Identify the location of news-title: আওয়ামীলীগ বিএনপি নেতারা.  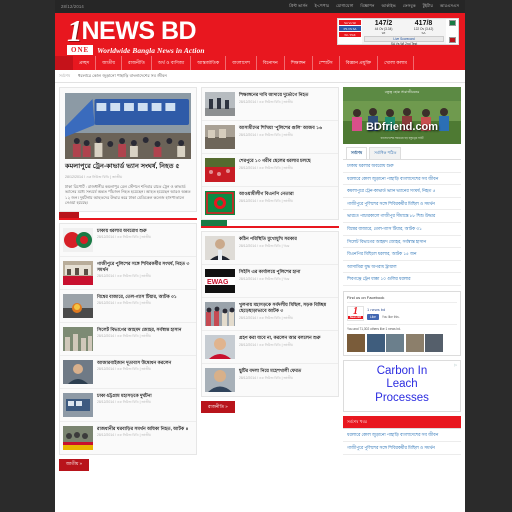
(287, 194).